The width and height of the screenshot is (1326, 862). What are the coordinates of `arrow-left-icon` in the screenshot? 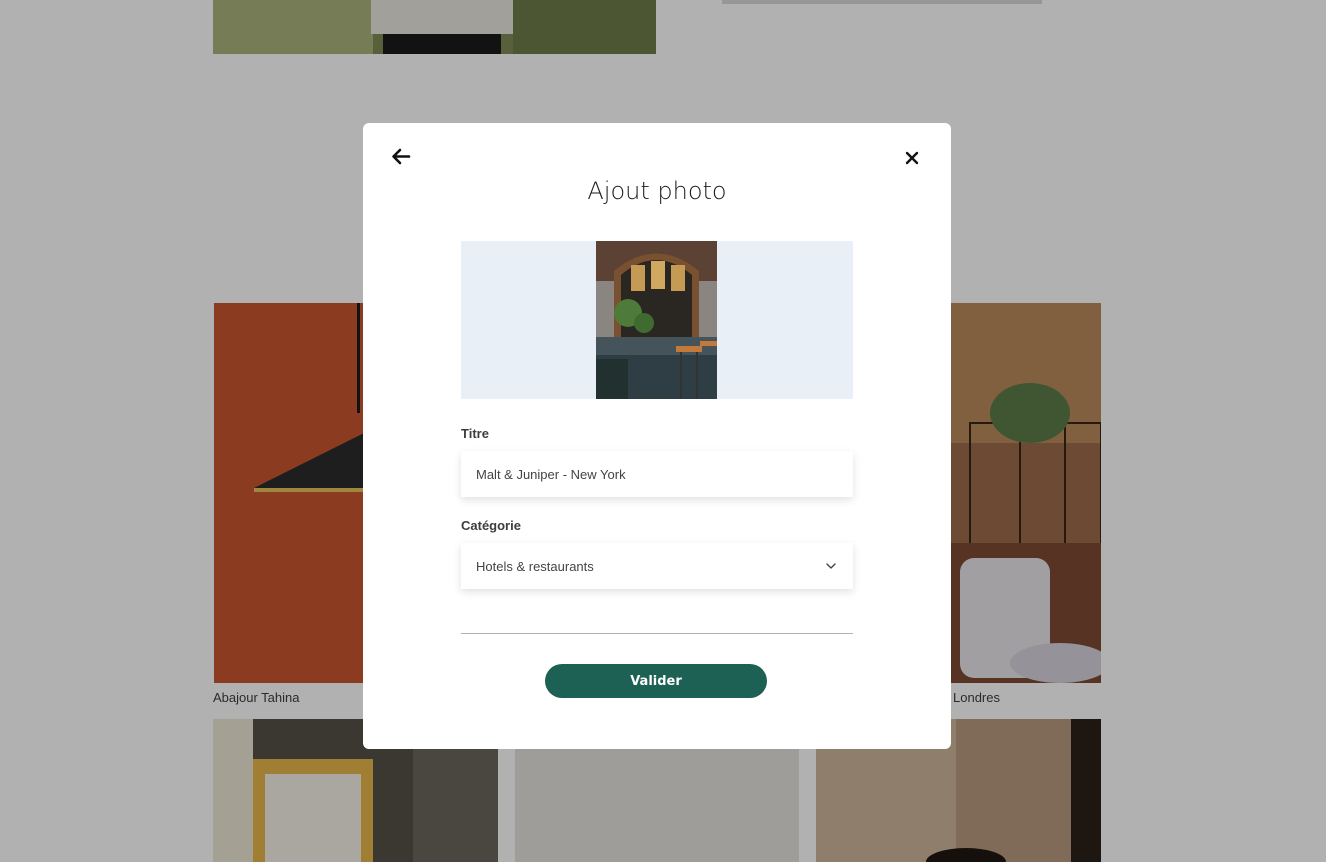 It's located at (401, 156).